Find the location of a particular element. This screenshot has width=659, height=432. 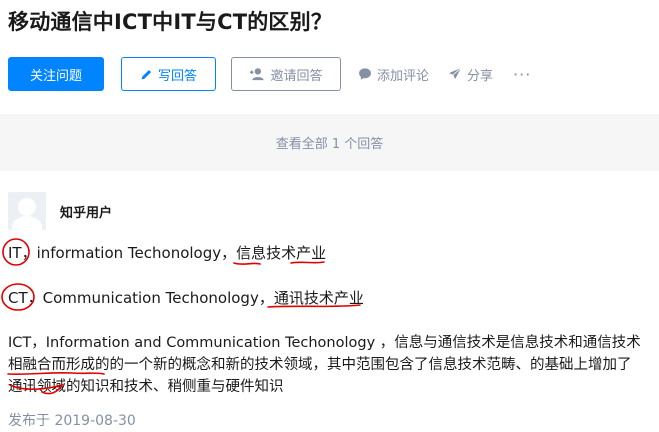

publish-date: 发布于 2019-08-30 is located at coordinates (72, 420).